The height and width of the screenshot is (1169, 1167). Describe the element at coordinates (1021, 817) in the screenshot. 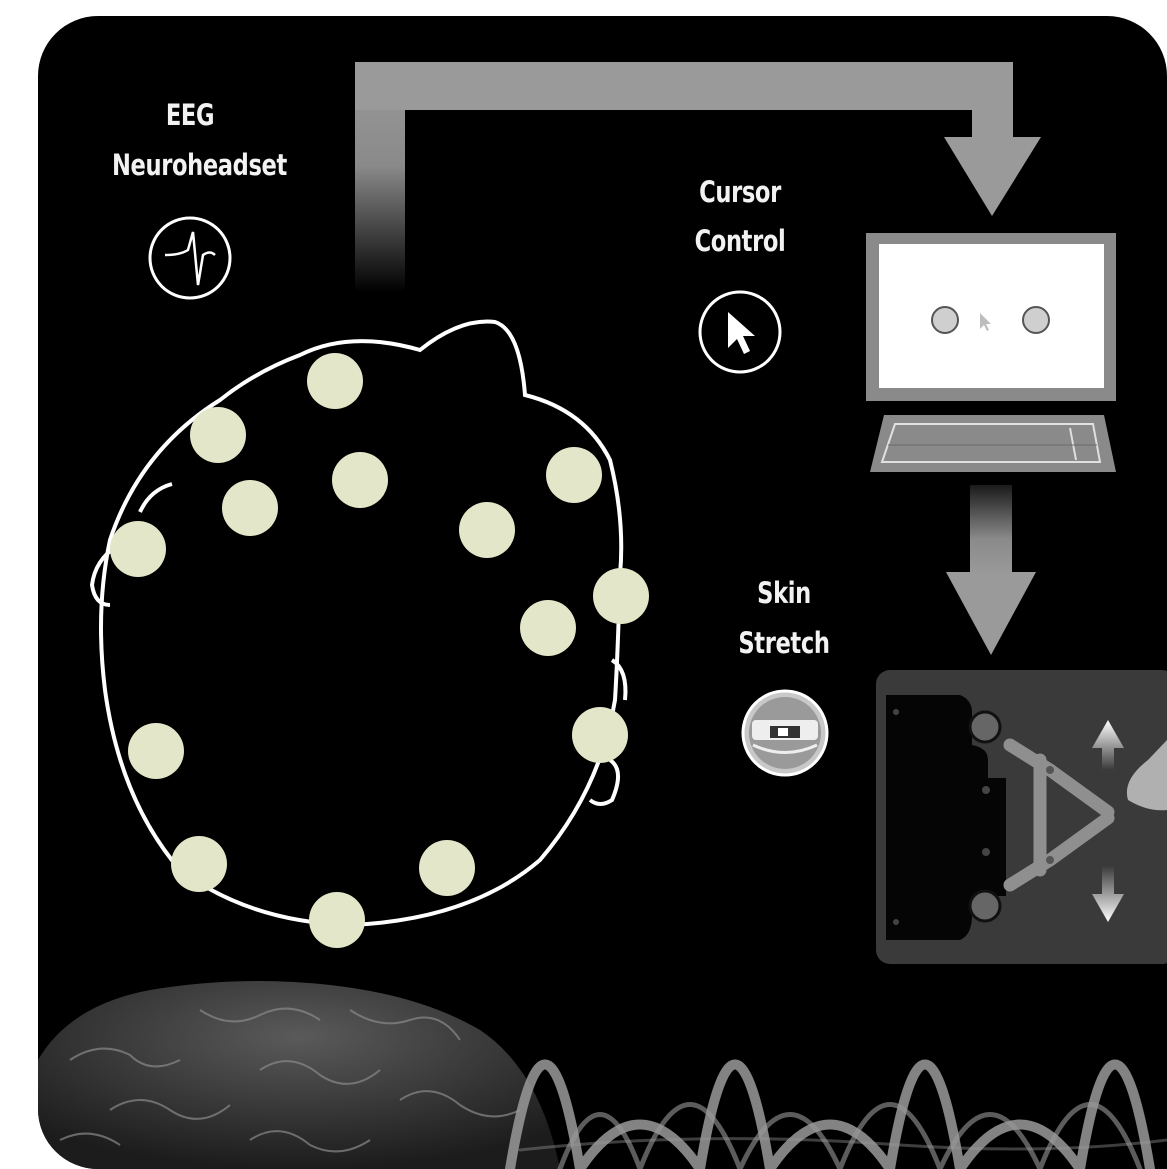

I see `skin-stretch-device` at that location.